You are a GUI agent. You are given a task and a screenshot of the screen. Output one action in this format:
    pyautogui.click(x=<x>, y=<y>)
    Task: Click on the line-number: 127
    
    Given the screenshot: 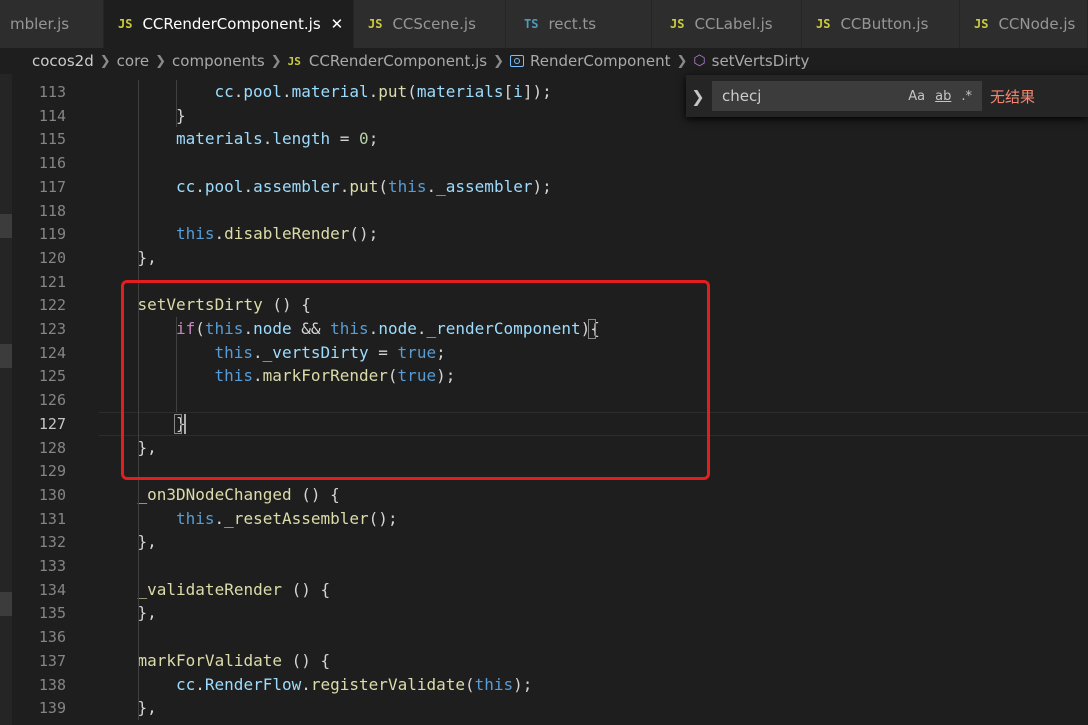 What is the action you would take?
    pyautogui.click(x=52, y=423)
    